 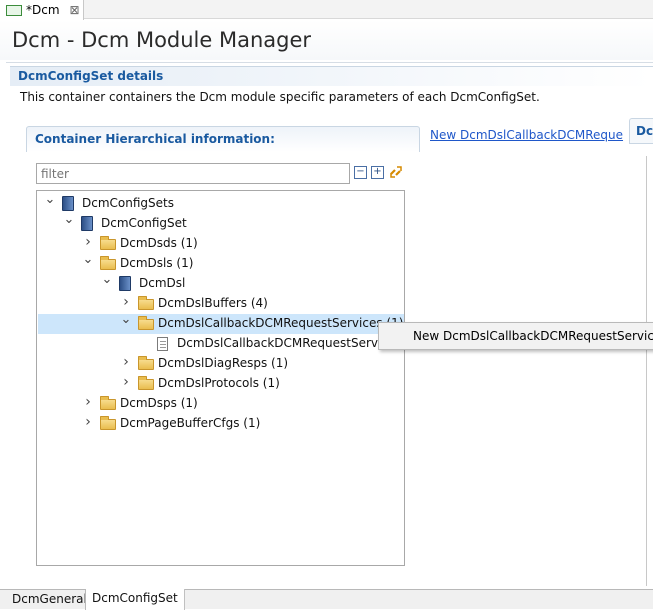 What do you see at coordinates (221, 263) in the screenshot?
I see `tree-row: ⌄ DcmDsls (1)` at bounding box center [221, 263].